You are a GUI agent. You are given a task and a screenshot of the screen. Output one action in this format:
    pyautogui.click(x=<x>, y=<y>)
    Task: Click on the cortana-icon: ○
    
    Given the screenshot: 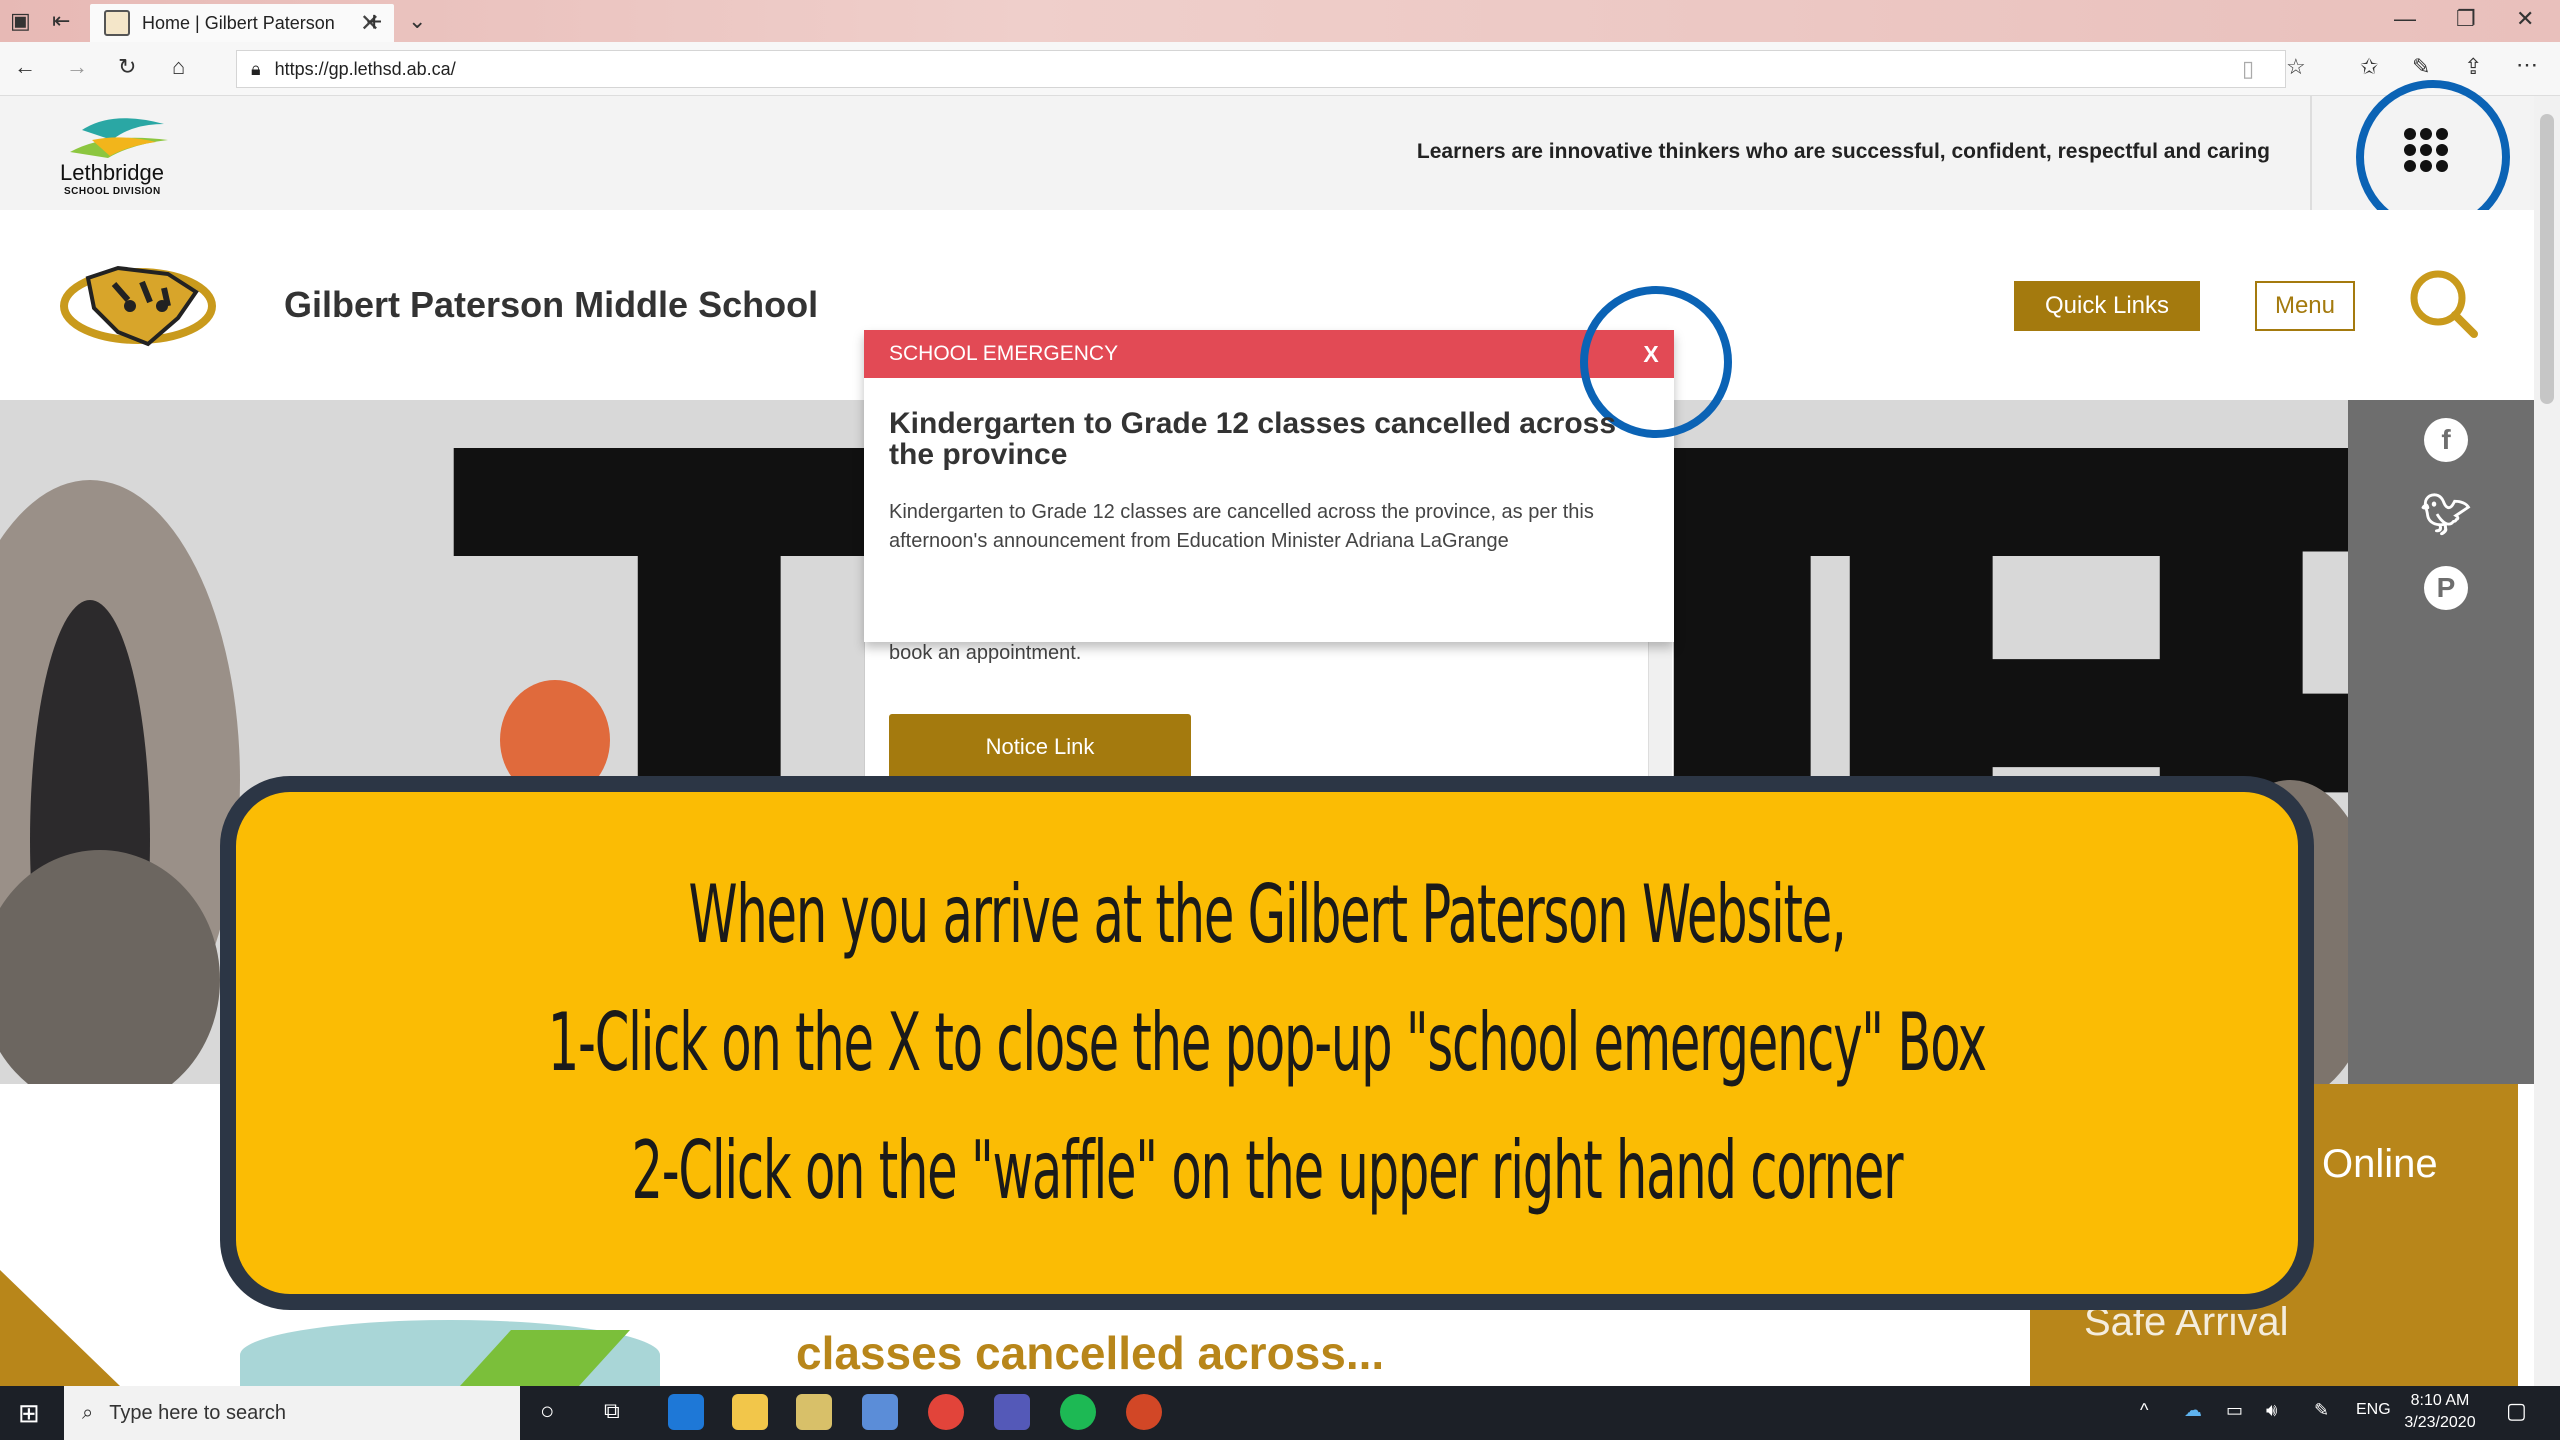 What is the action you would take?
    pyautogui.click(x=547, y=1412)
    